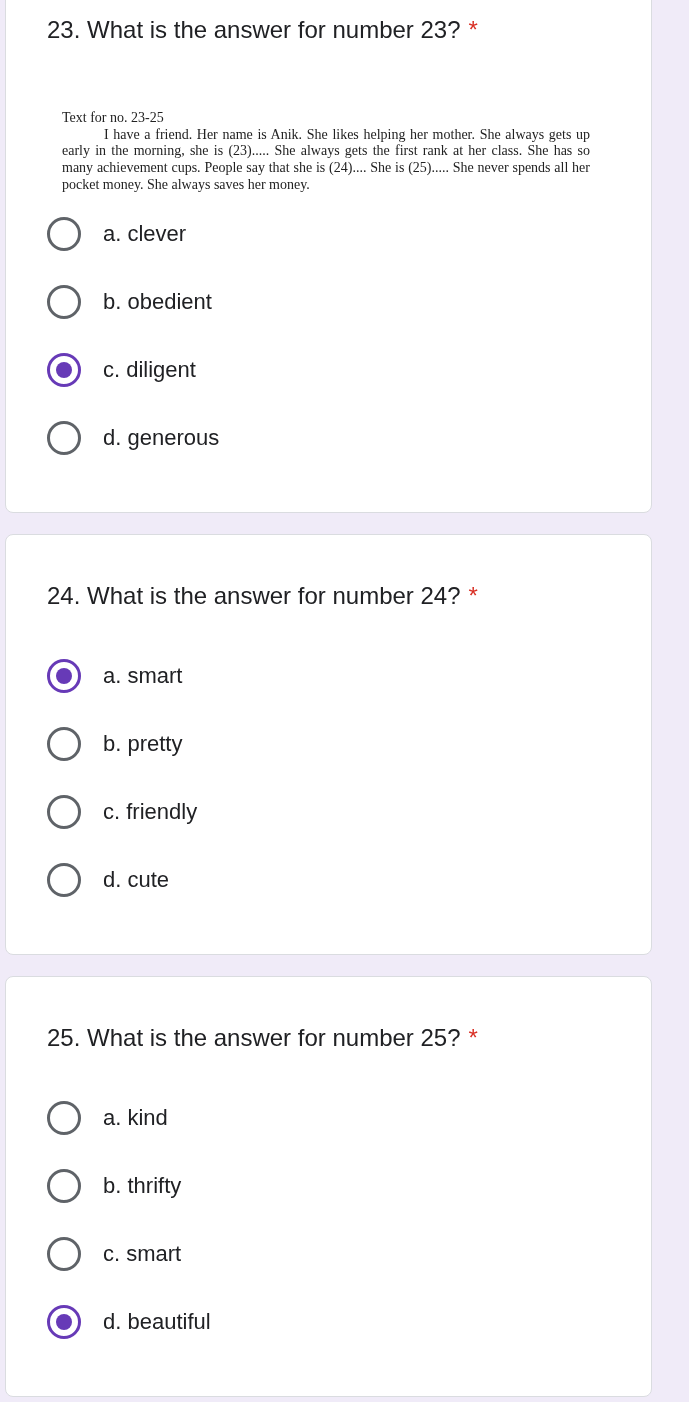  Describe the element at coordinates (113, 118) in the screenshot. I see `passage-heading: Text for no. 23-25` at that location.